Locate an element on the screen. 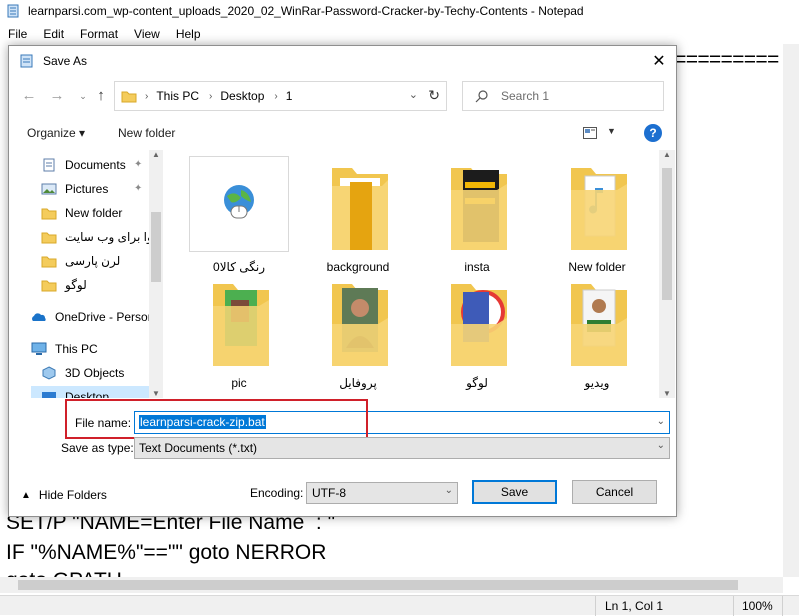 The height and width of the screenshot is (616, 799). breadcrumb-desktop: Desktop is located at coordinates (242, 96).